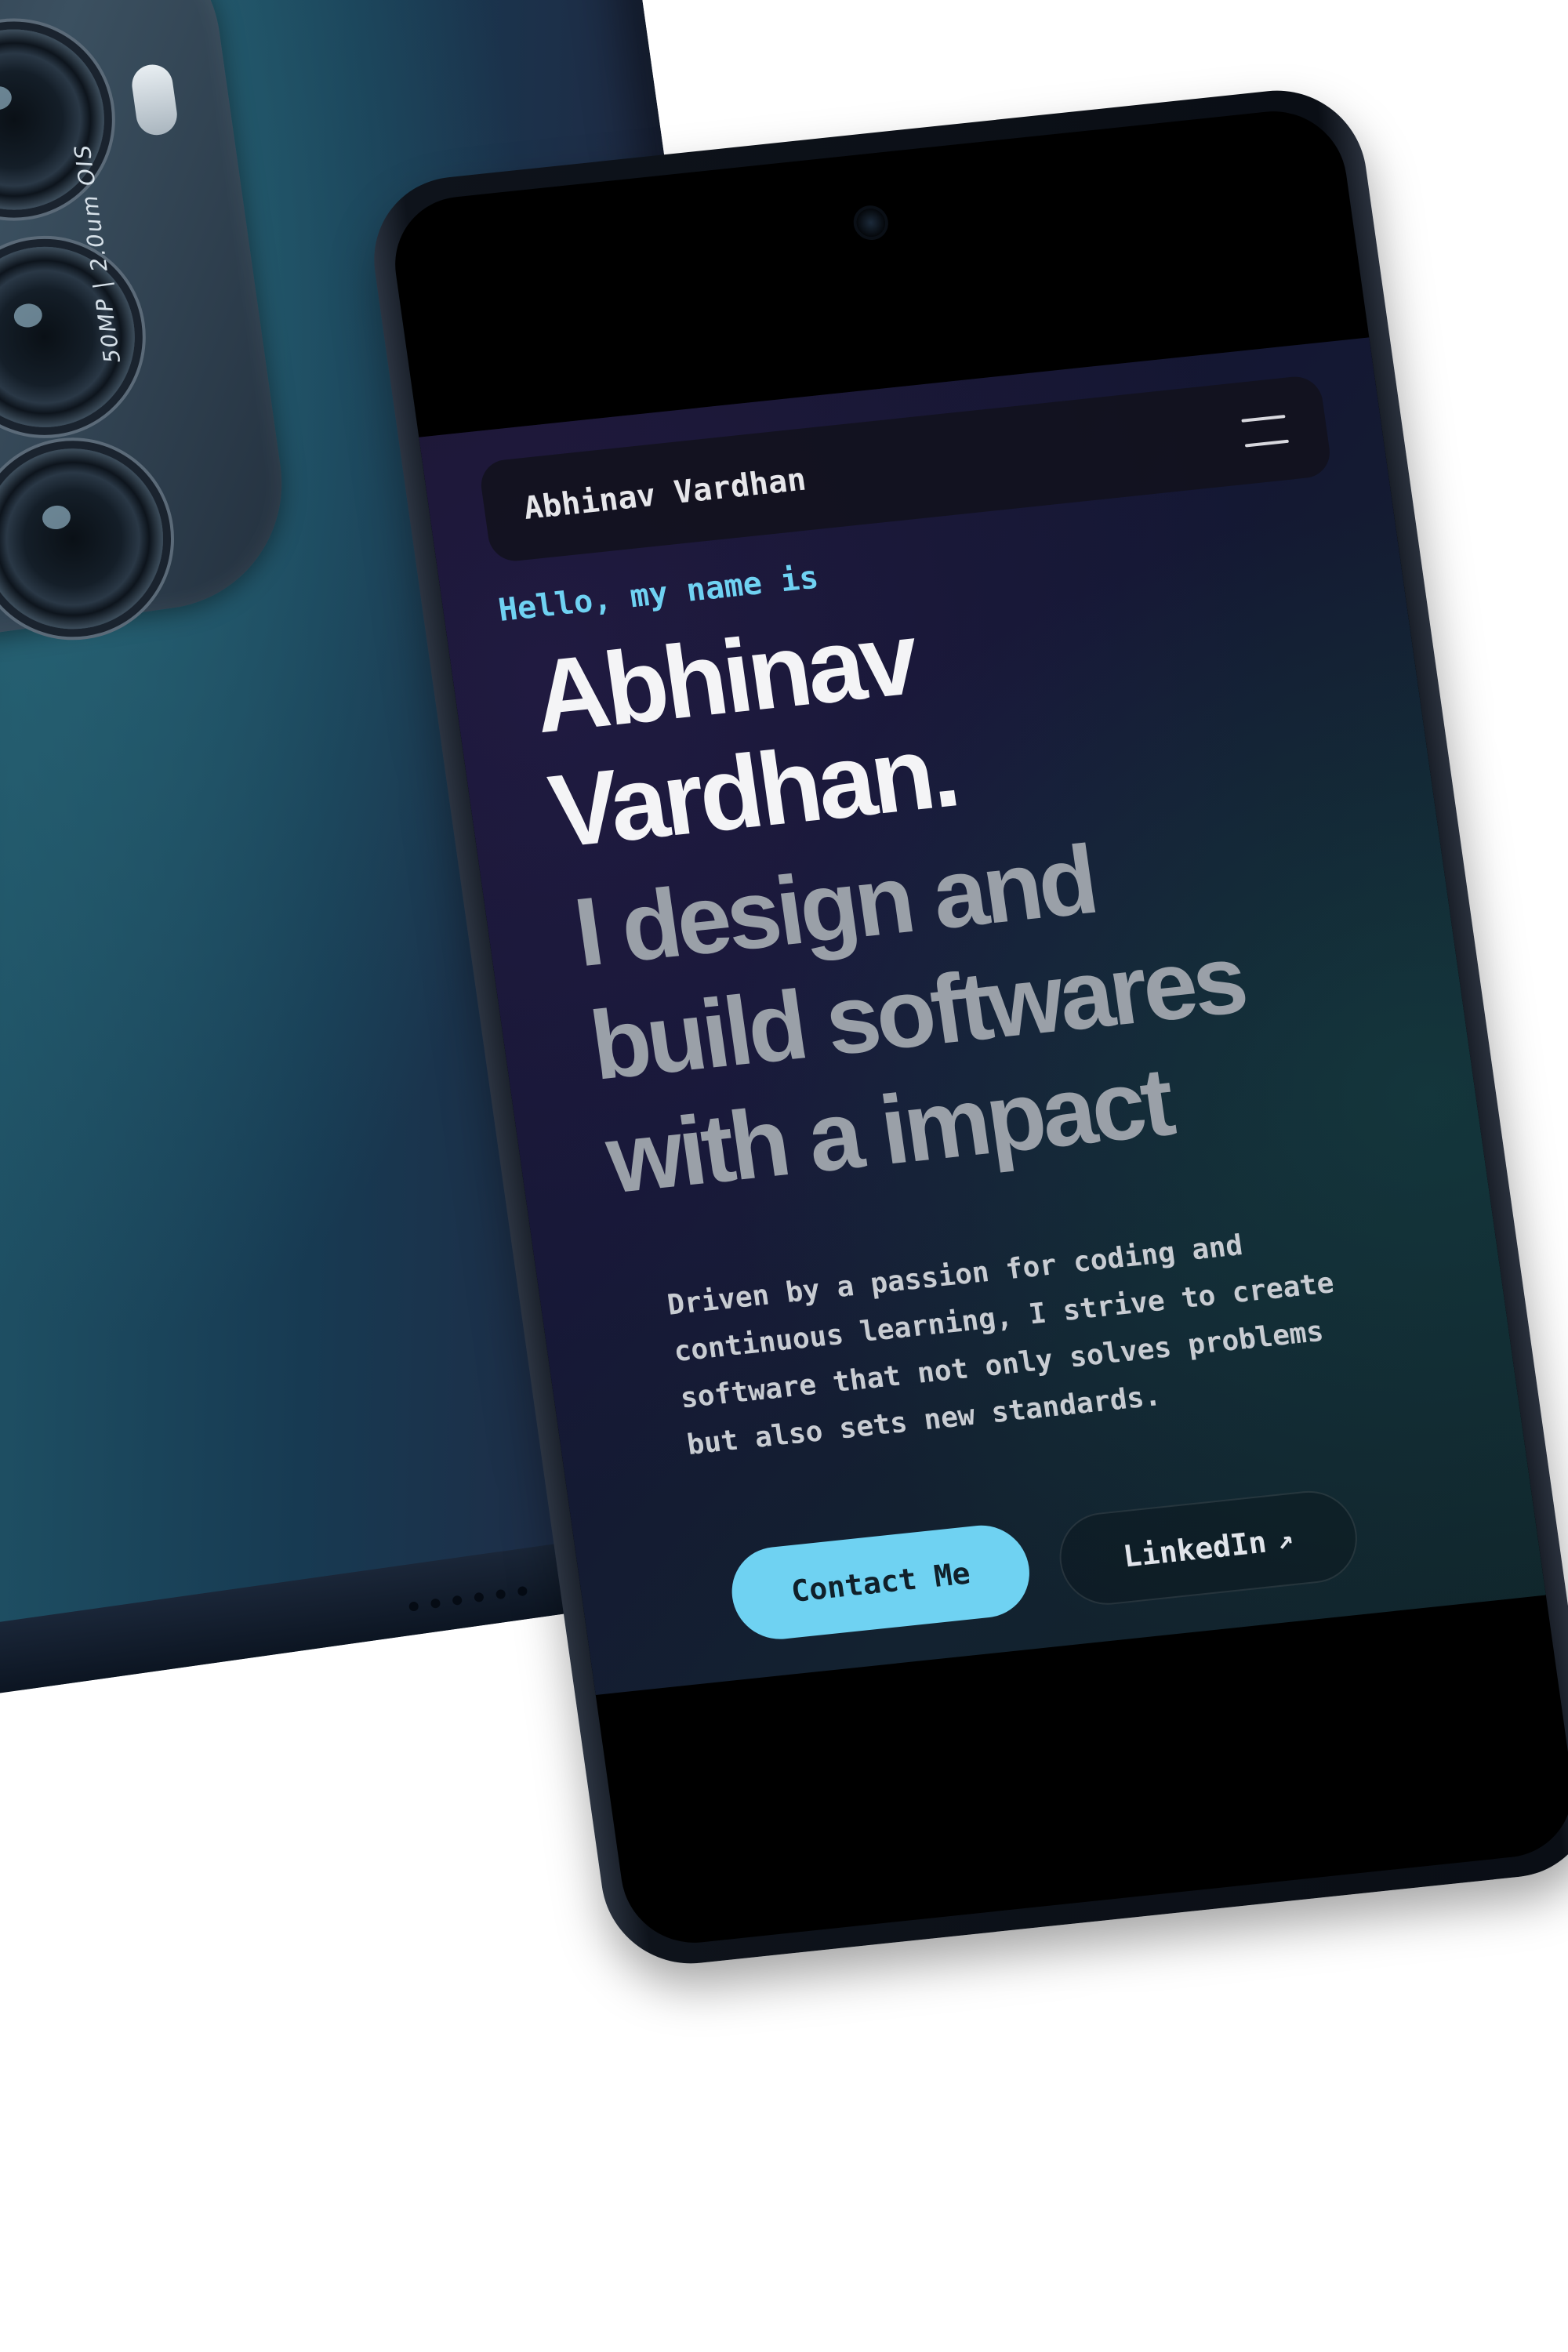 This screenshot has width=1568, height=2352. I want to click on front-camera-icon, so click(871, 222).